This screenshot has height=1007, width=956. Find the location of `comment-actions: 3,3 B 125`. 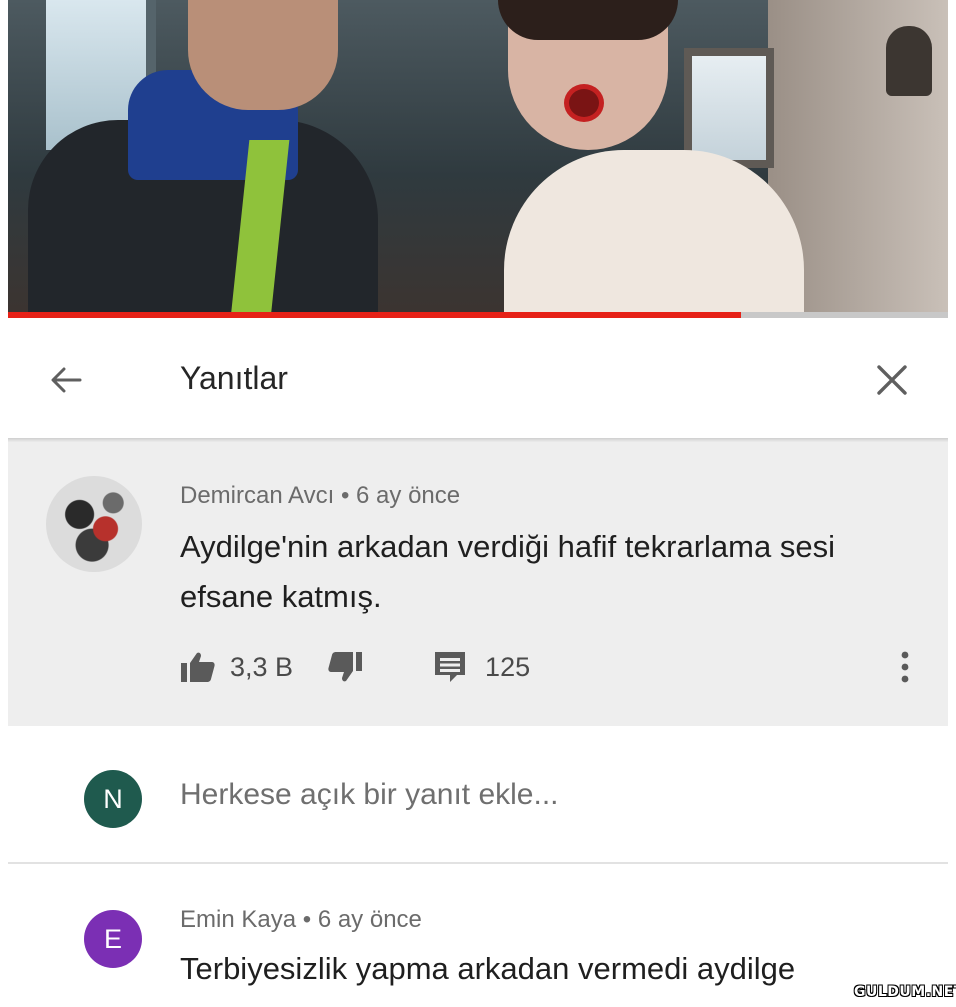

comment-actions: 3,3 B 125 is located at coordinates (355, 667).